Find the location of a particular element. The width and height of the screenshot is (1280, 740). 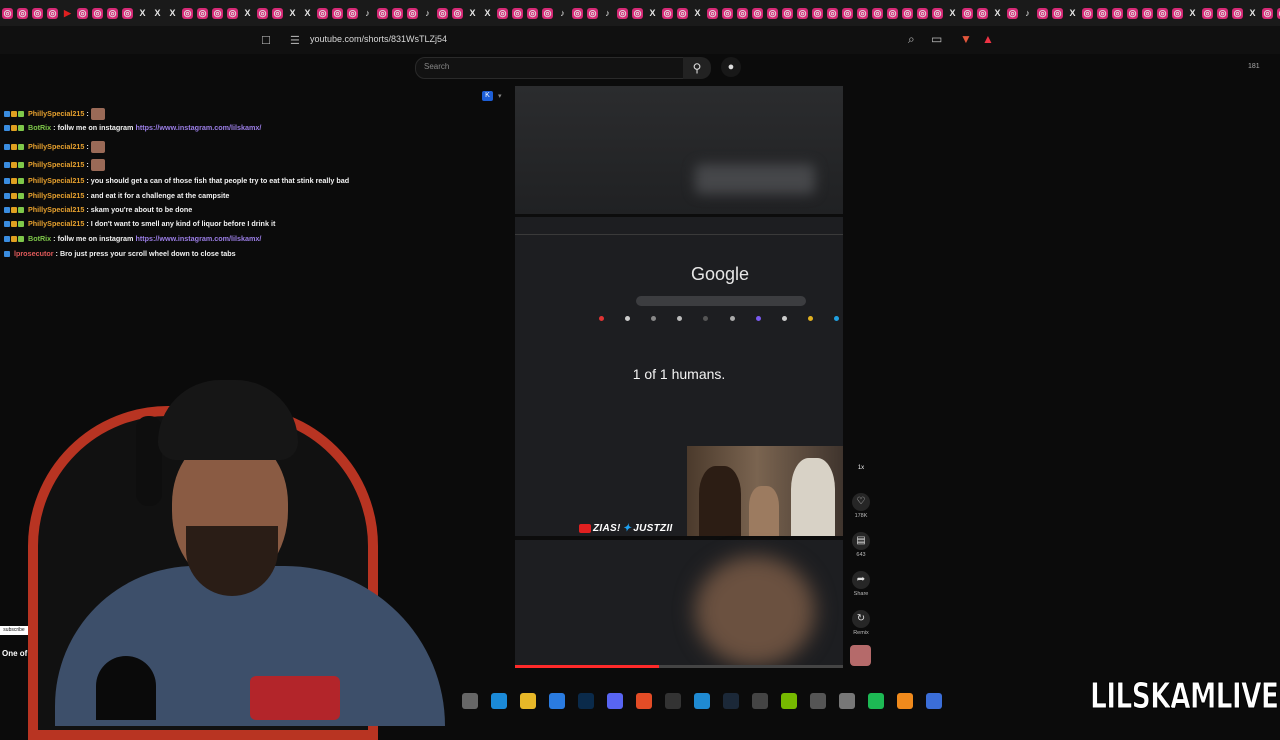

speed-button: 1x is located at coordinates (861, 467).